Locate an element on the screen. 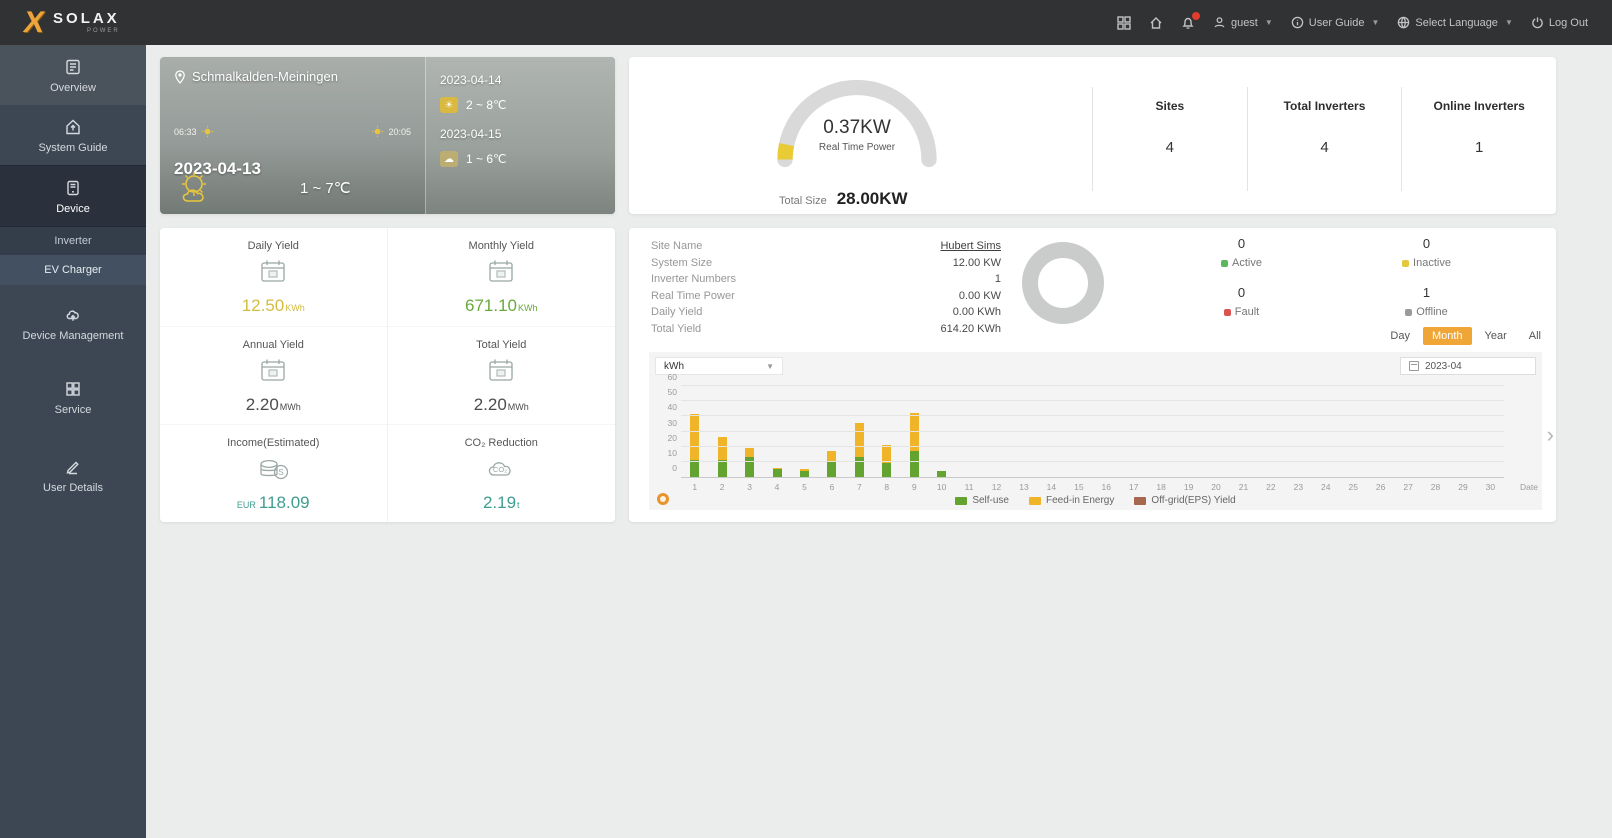  submenu-item-ev-charger: EV Charger is located at coordinates (73, 270).